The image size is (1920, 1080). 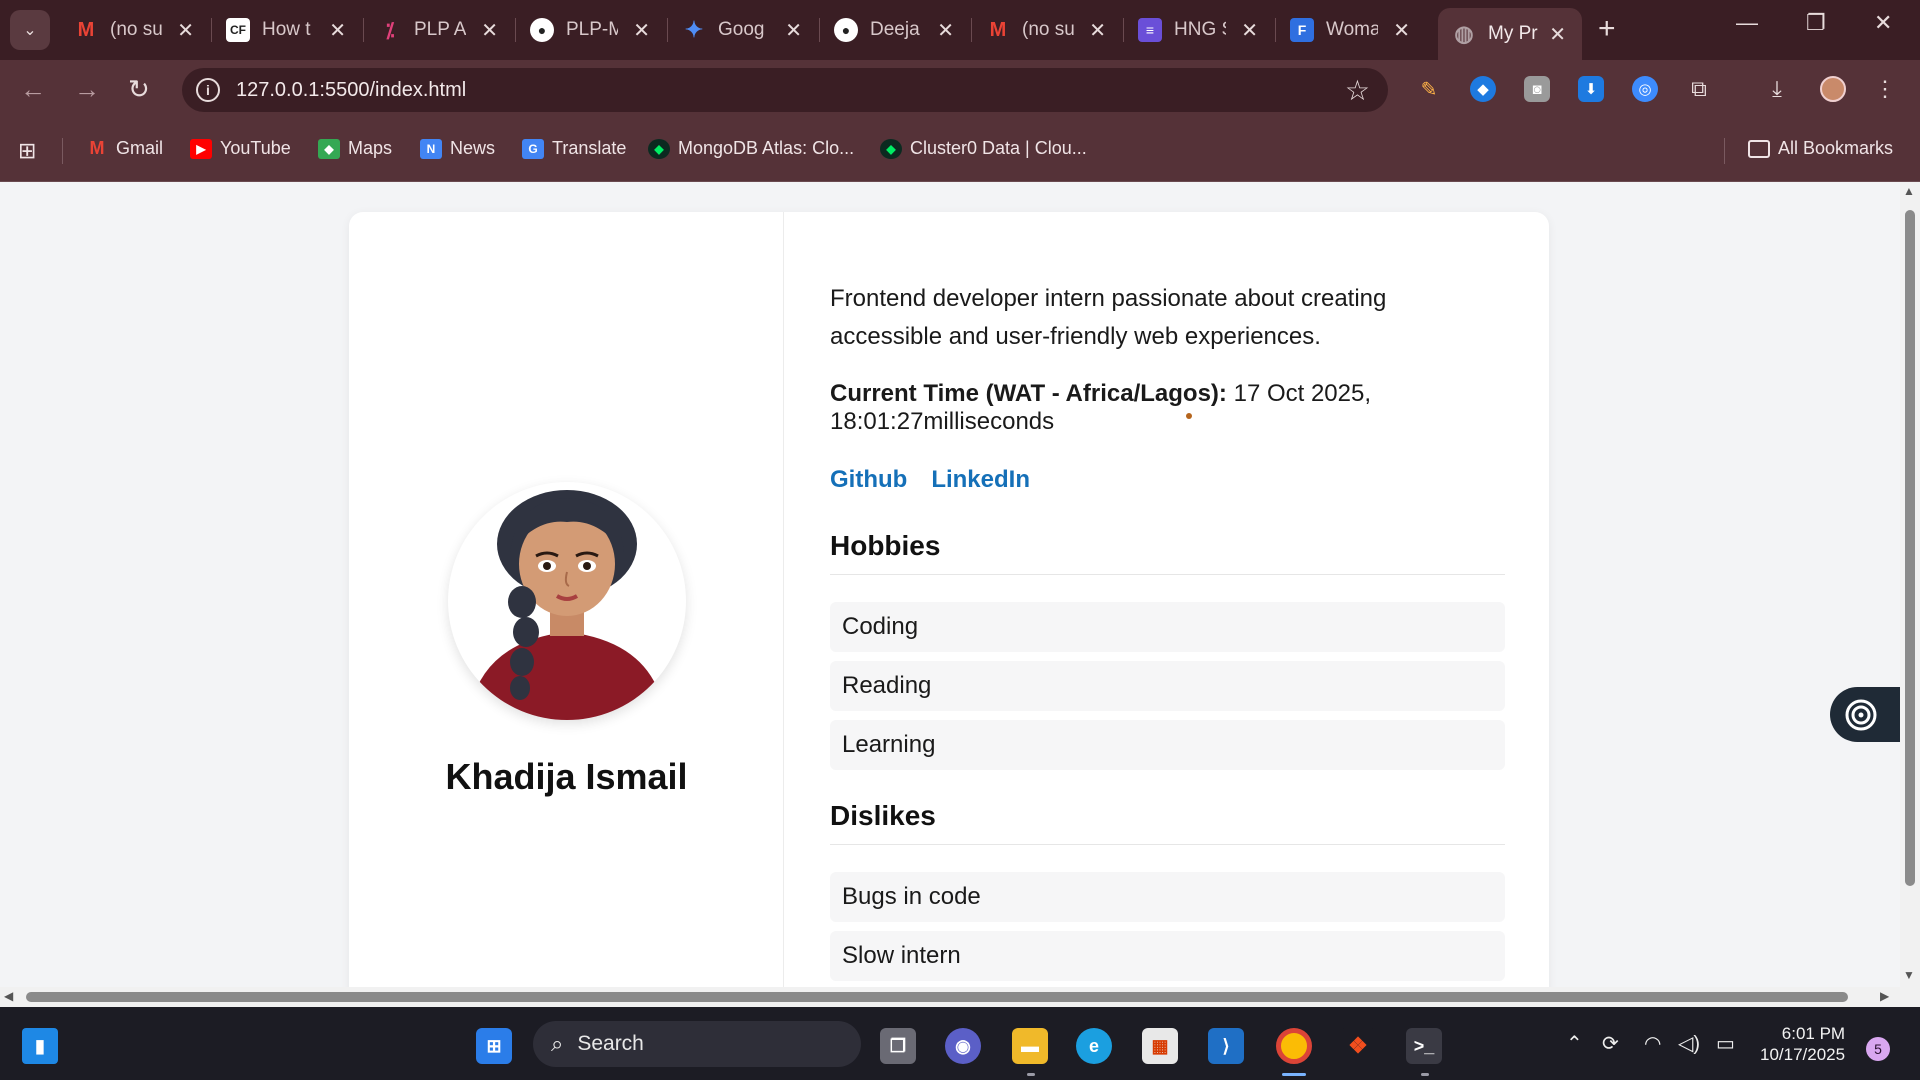 What do you see at coordinates (1167, 822) in the screenshot?
I see `dislikes-heading: Dislikes` at bounding box center [1167, 822].